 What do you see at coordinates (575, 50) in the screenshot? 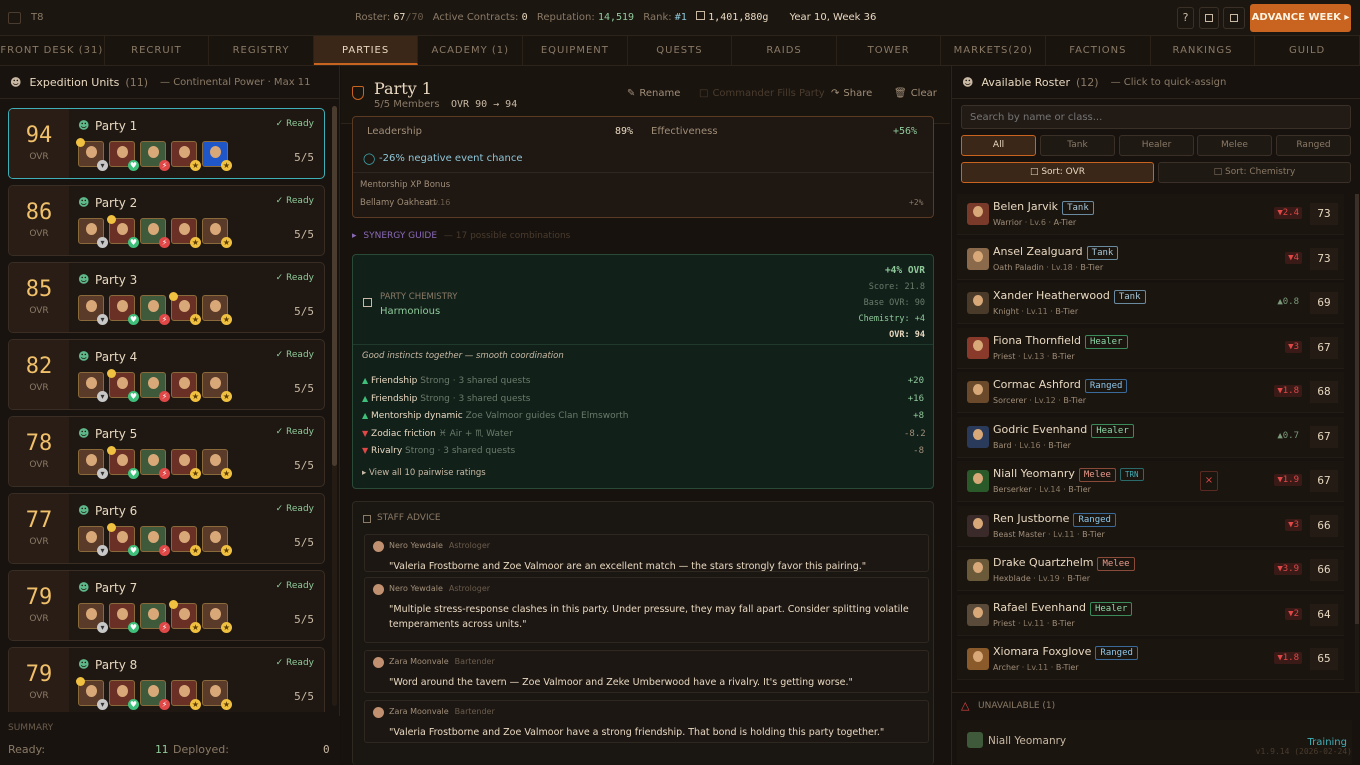
I see `tab-equipment: EQUIPMENT` at bounding box center [575, 50].